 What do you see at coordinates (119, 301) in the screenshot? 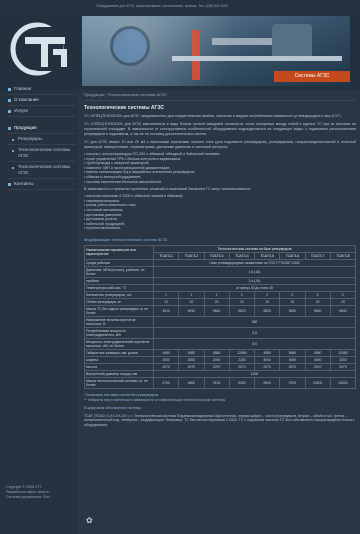
I see `table-row-label: Объём резервуара, м³` at bounding box center [119, 301].